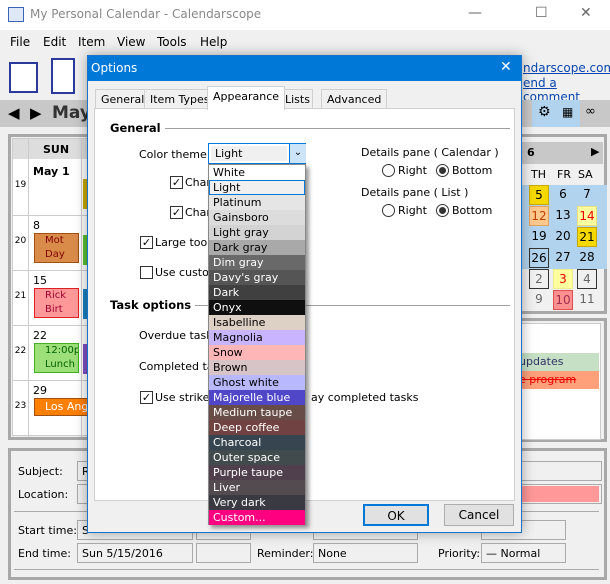  I want to click on month-title: May, so click(71, 113).